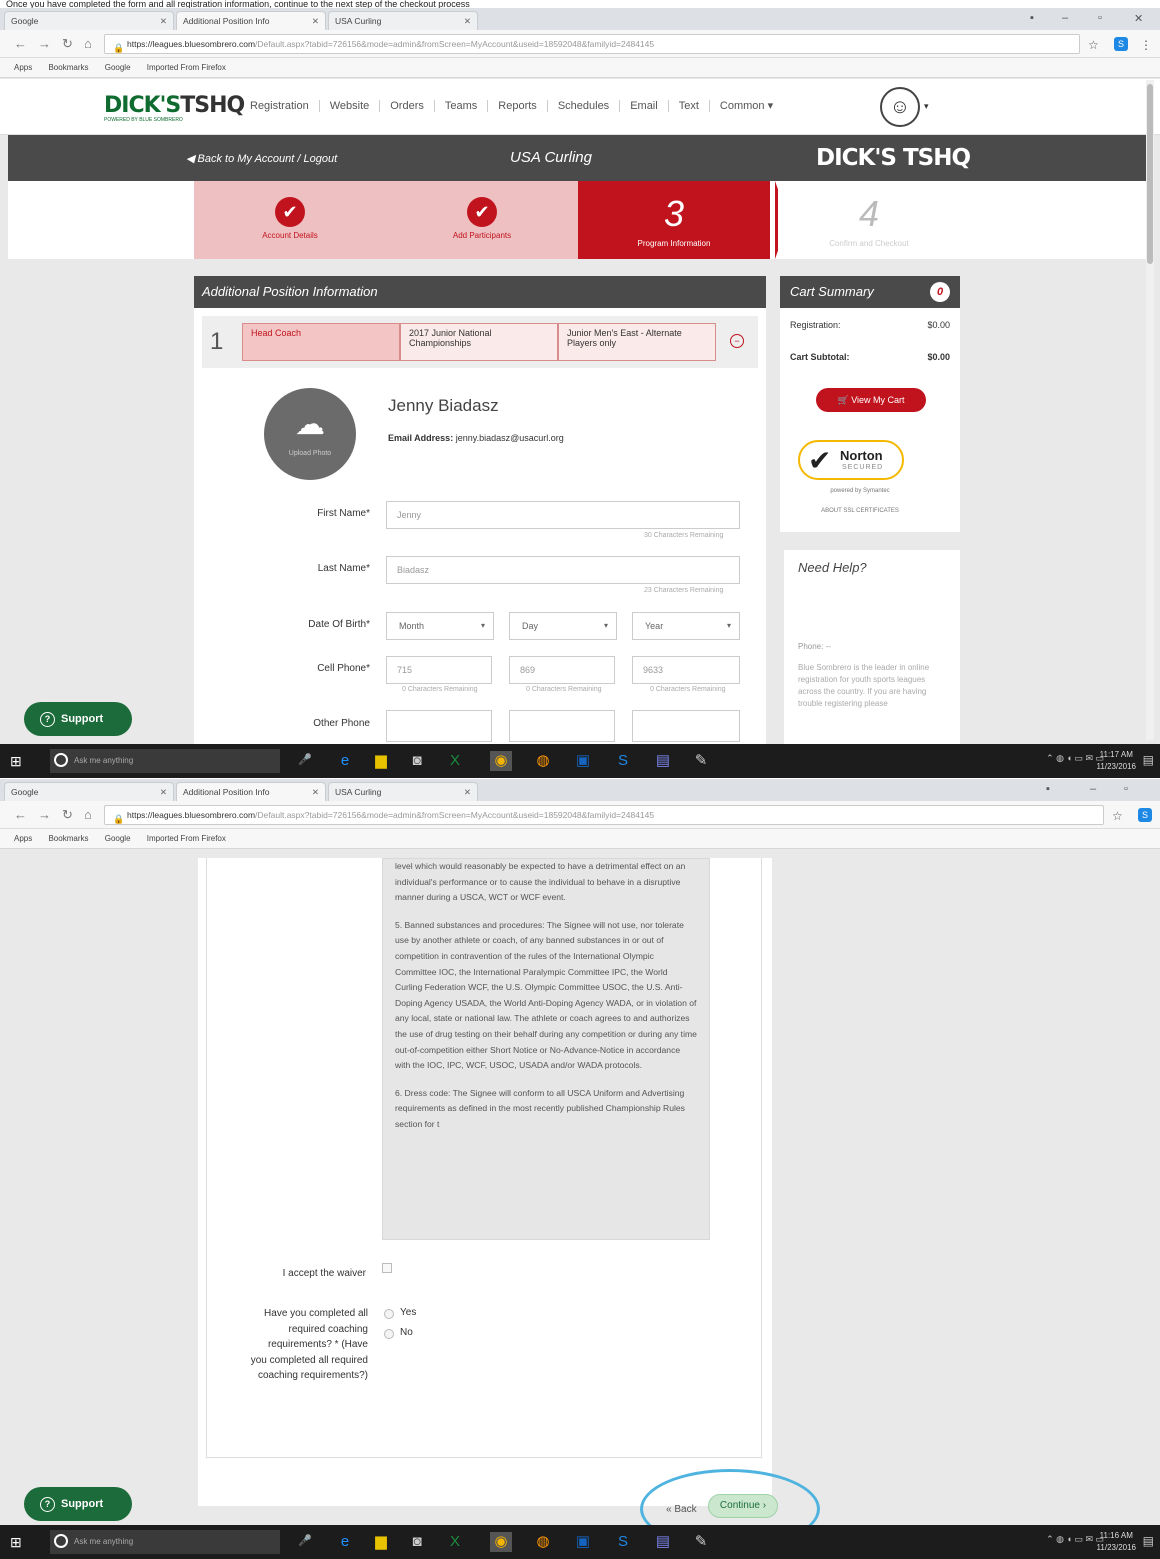 This screenshot has width=1160, height=1559. I want to click on menu-common: Common ▾, so click(746, 105).